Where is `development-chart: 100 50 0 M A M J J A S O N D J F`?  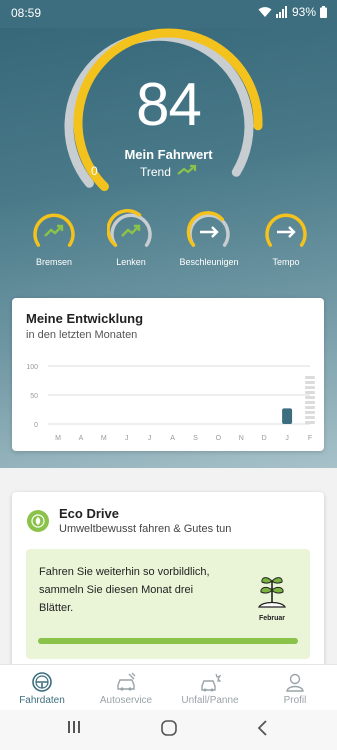 development-chart: 100 50 0 M A M J J A S O N D J F is located at coordinates (170, 403).